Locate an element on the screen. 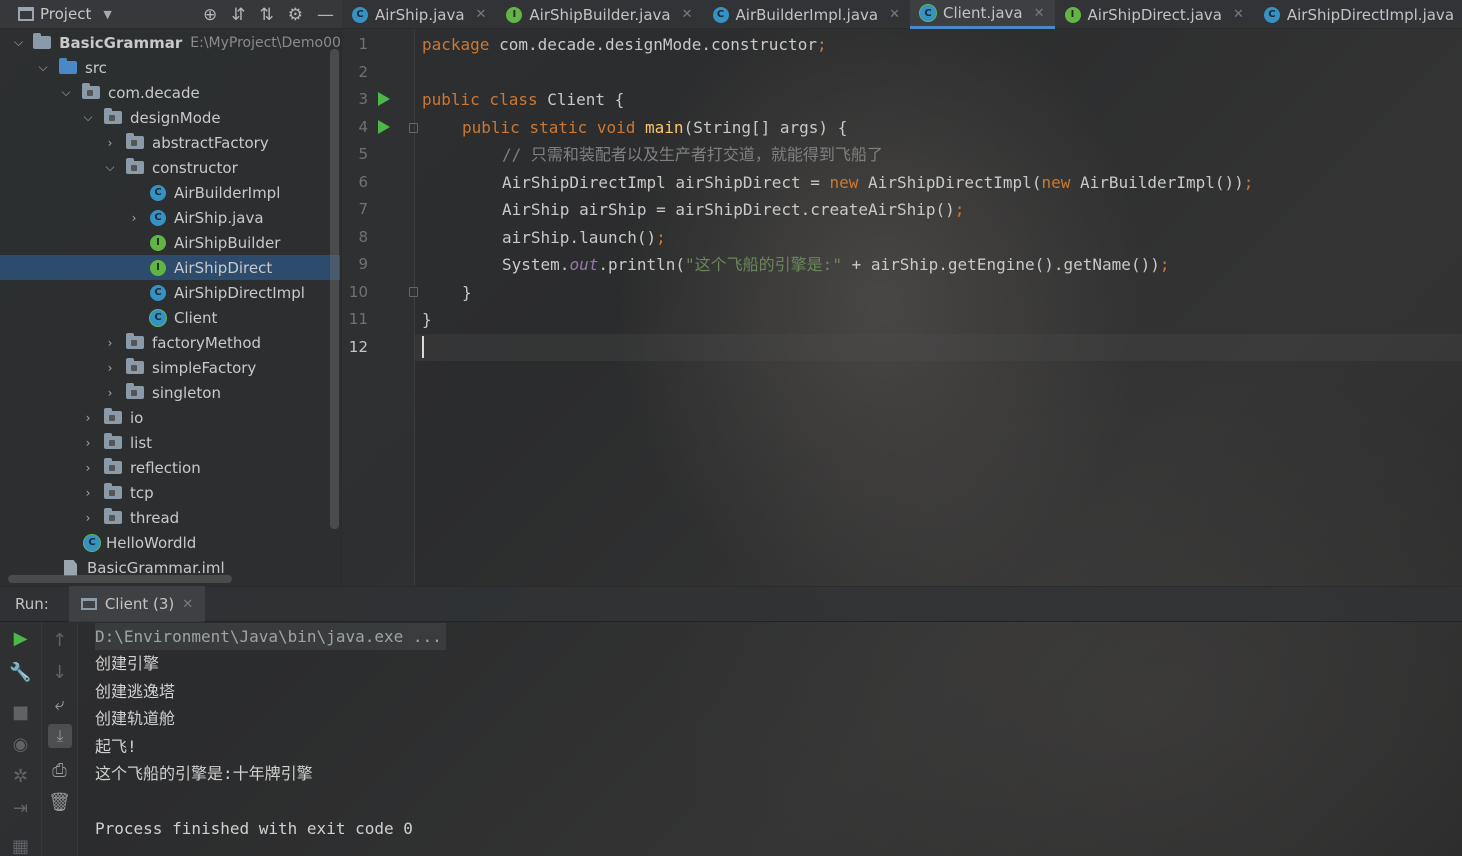 This screenshot has height=856, width=1462. string-literal: "这个飞船的引擎是:" is located at coordinates (763, 264).